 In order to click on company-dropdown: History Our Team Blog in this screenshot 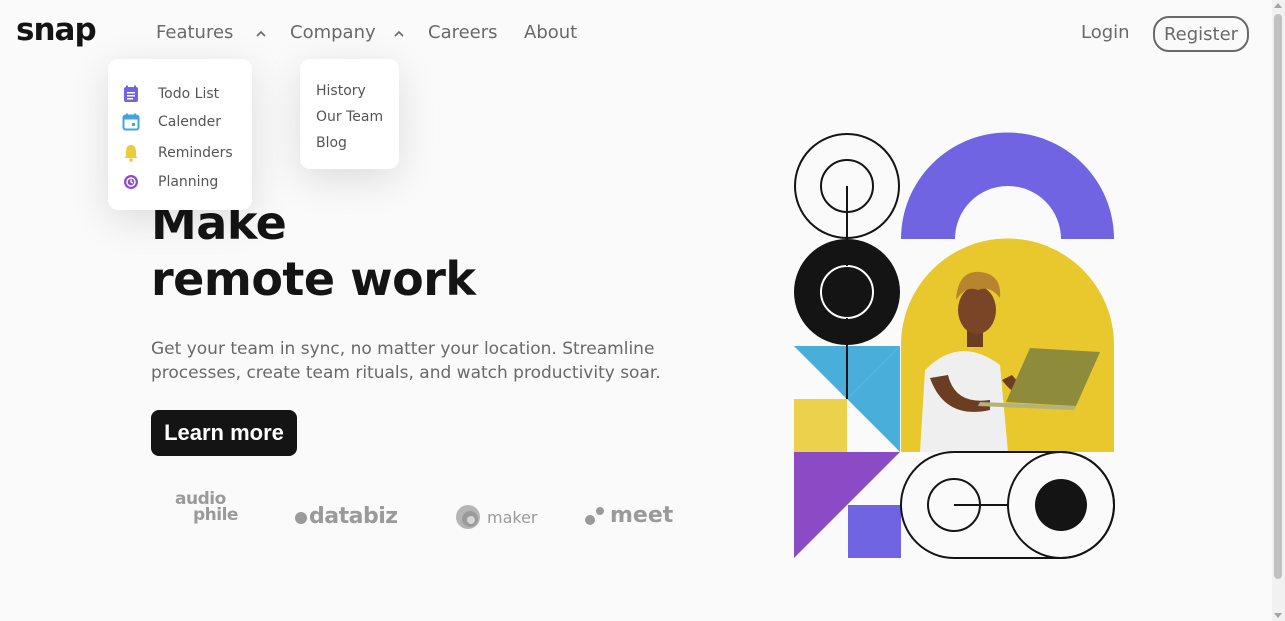, I will do `click(349, 114)`.